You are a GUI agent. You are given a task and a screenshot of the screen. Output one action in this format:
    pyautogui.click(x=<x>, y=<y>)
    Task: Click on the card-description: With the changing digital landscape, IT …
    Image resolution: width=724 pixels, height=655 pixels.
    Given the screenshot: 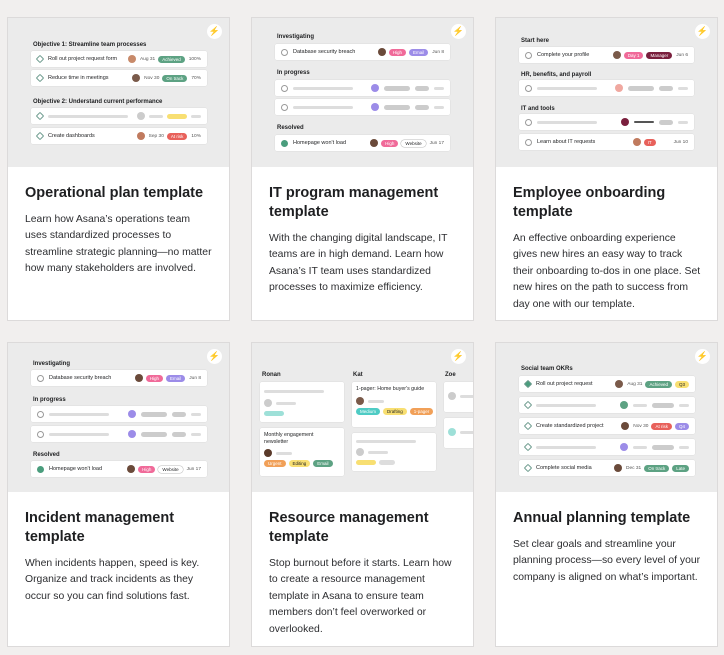 What is the action you would take?
    pyautogui.click(x=358, y=263)
    